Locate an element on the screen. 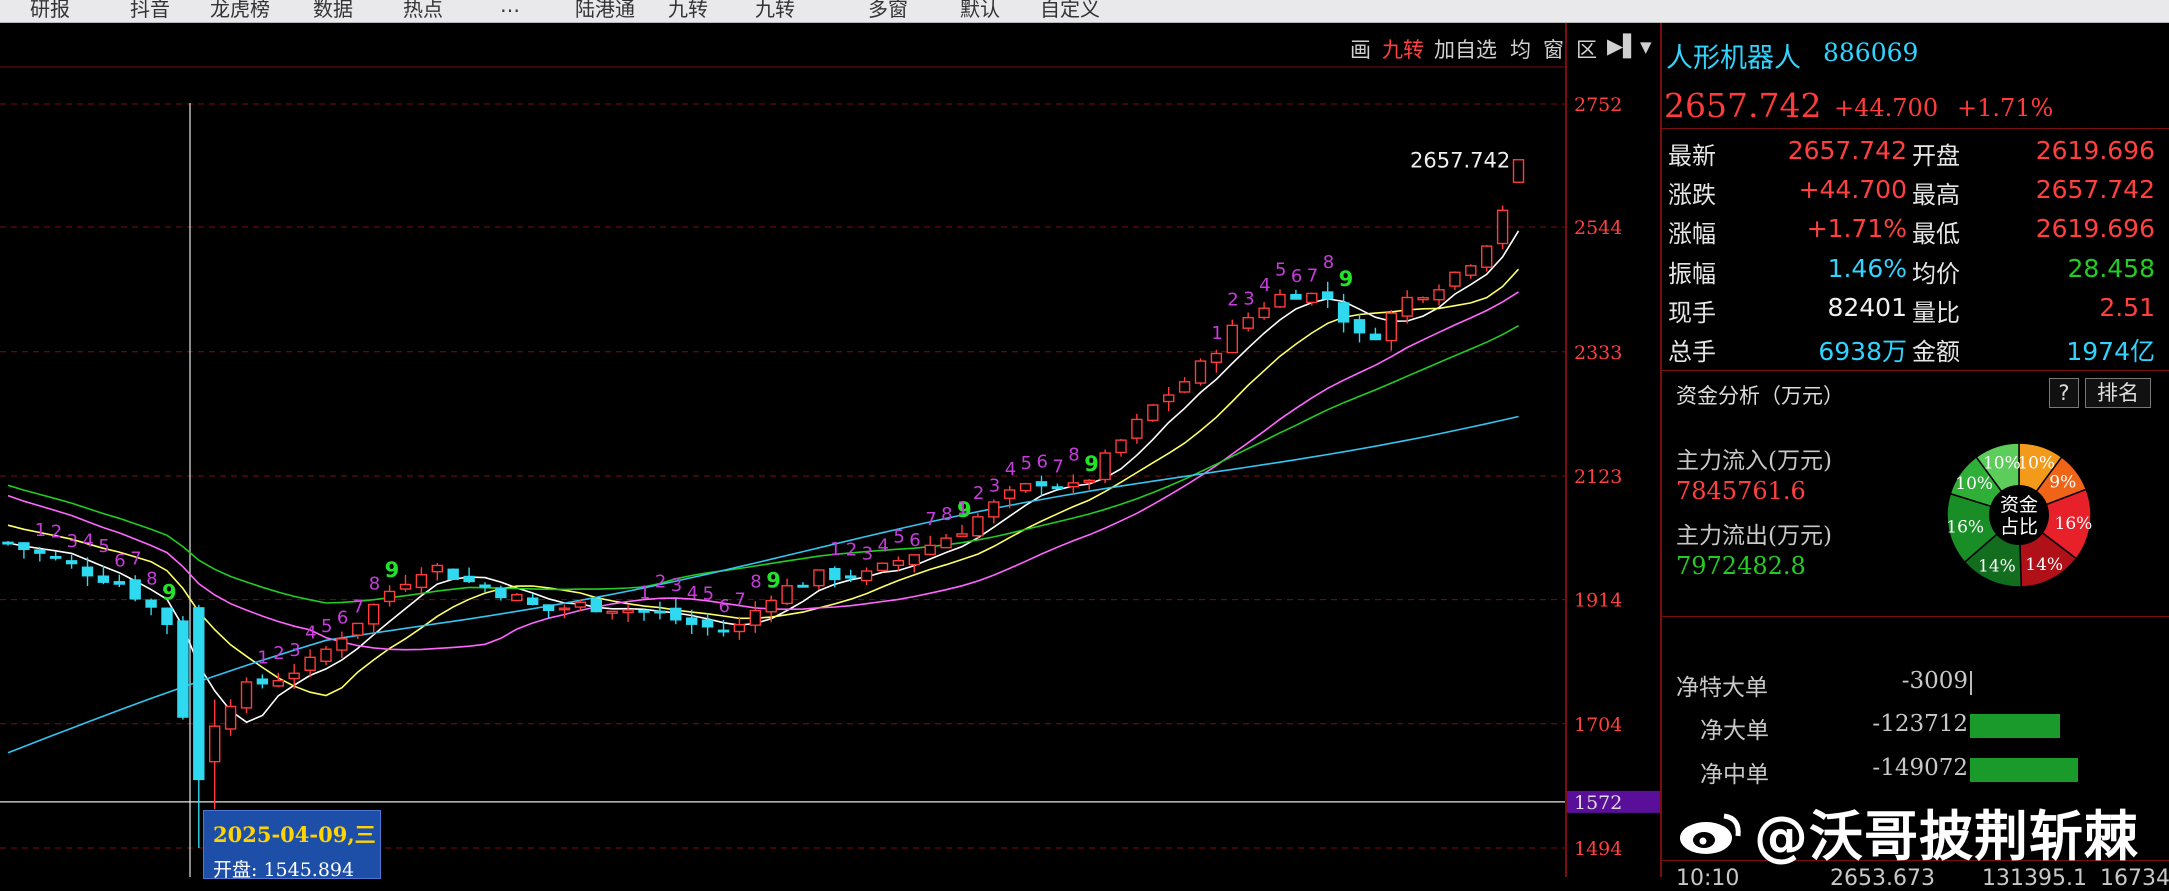  tab-dragon-tiger: 龙虎榜 is located at coordinates (240, 11).